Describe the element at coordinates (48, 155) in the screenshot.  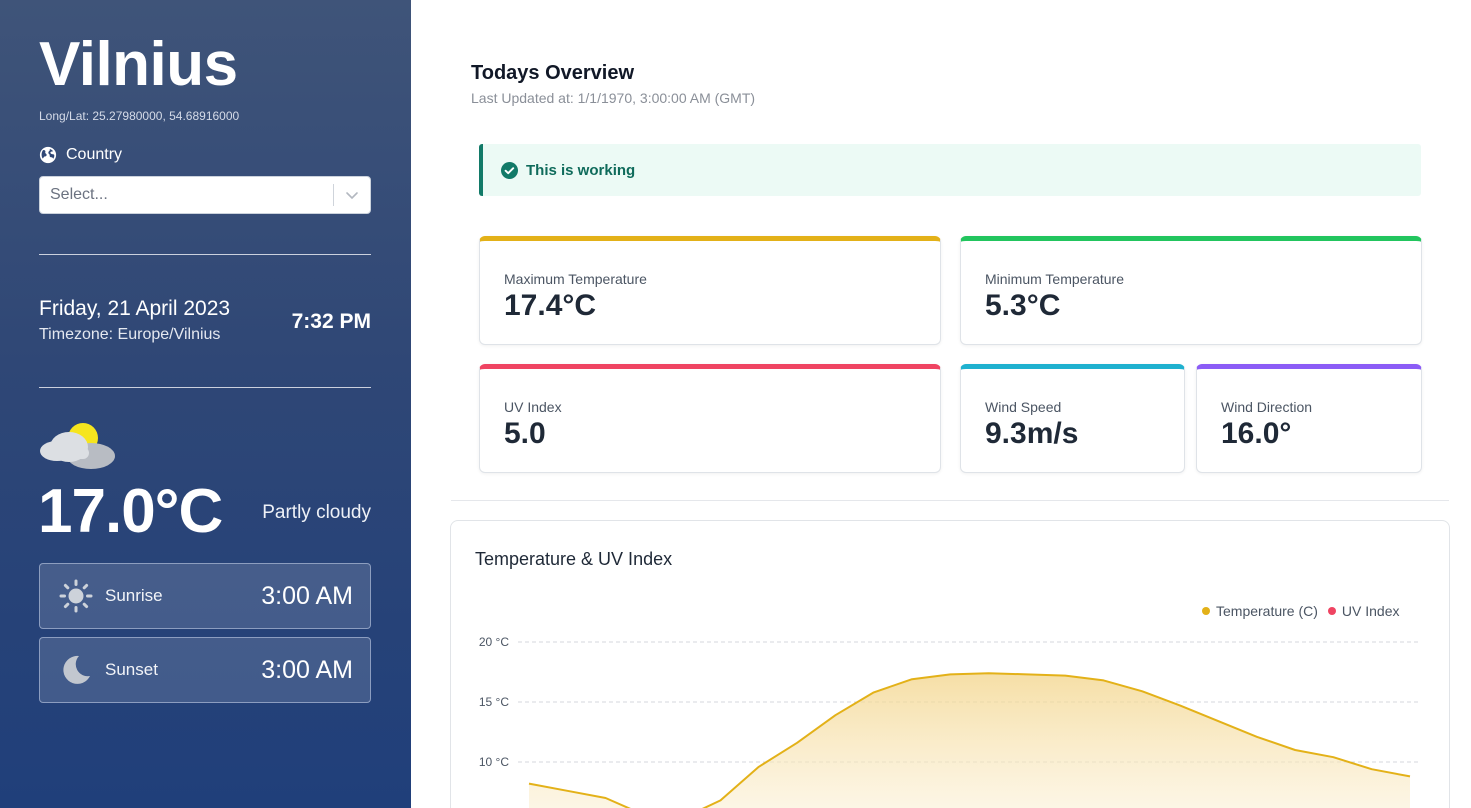
I see `globe-icon` at that location.